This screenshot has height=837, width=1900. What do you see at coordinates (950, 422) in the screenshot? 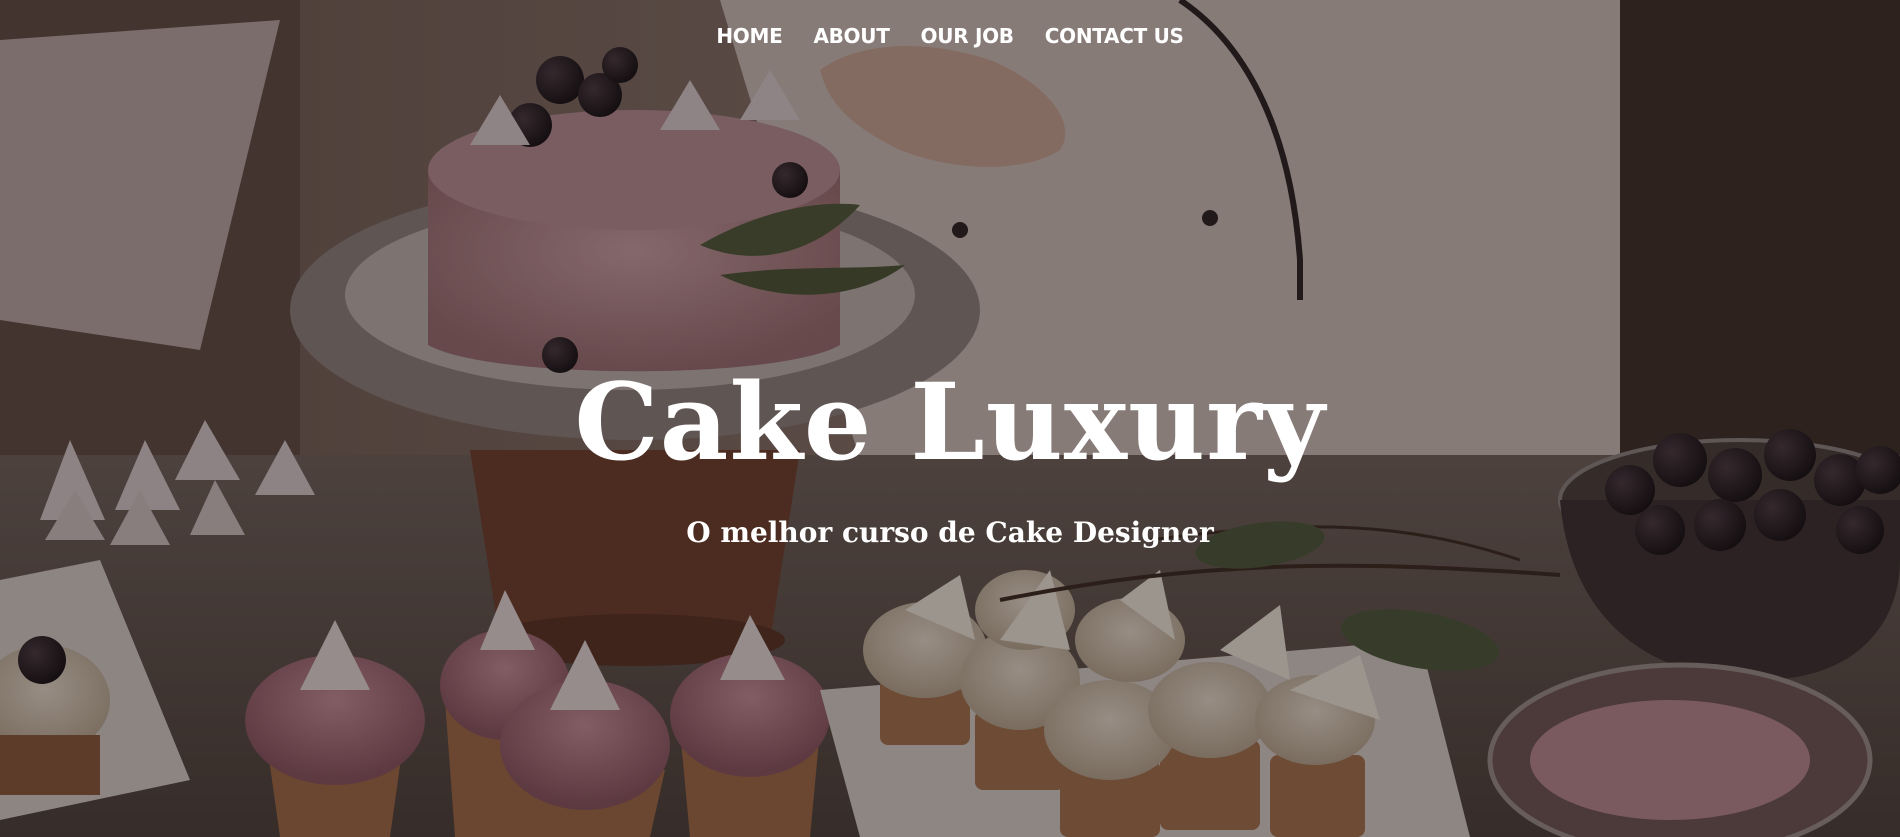
I see `hero-title: Cake Luxury` at bounding box center [950, 422].